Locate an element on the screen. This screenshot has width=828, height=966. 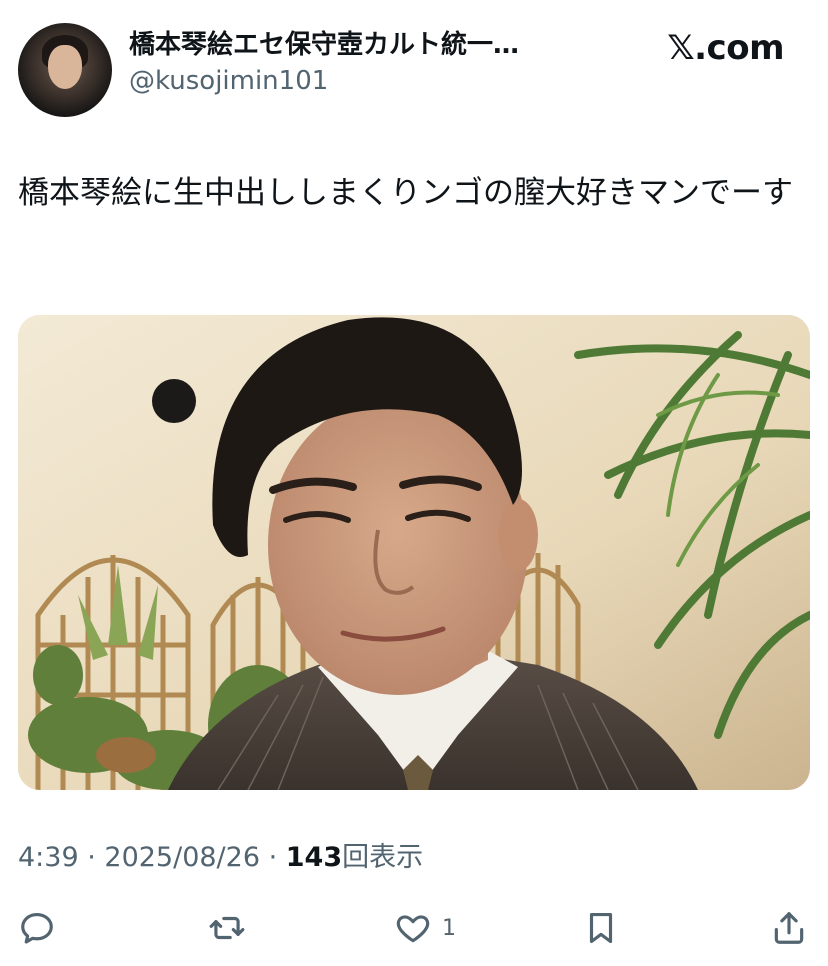
bookmark-icon is located at coordinates (601, 928).